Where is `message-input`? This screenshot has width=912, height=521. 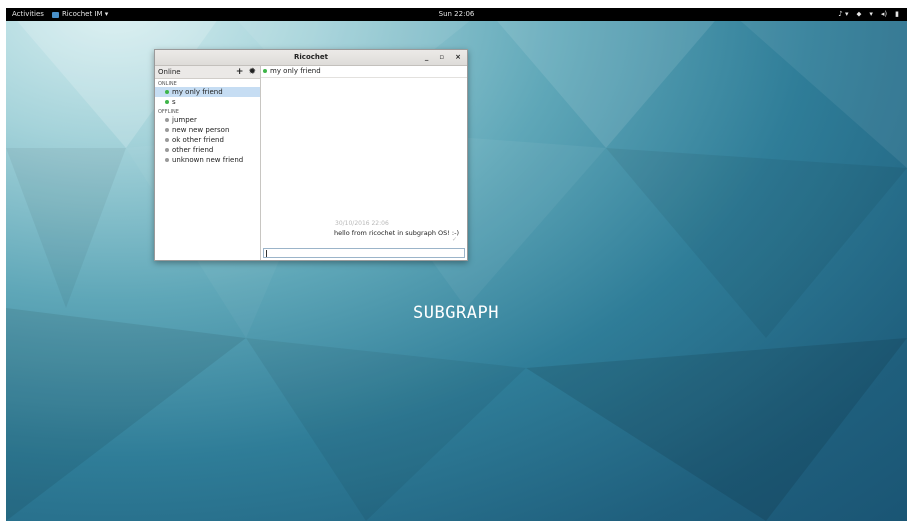
message-input is located at coordinates (364, 253).